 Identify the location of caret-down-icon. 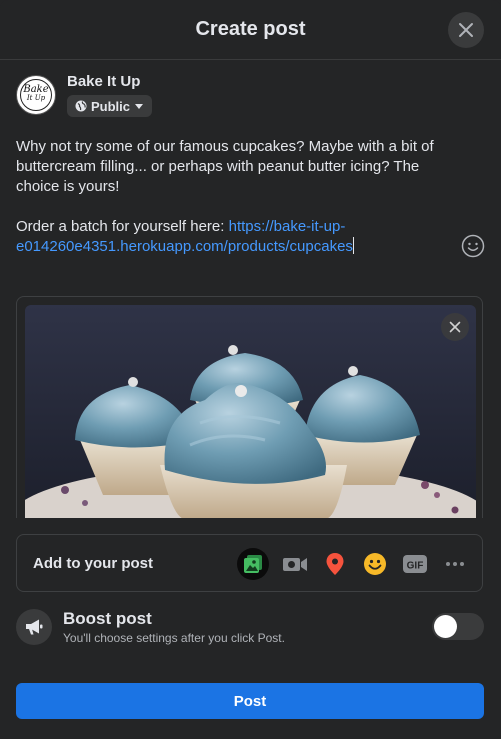
(139, 106).